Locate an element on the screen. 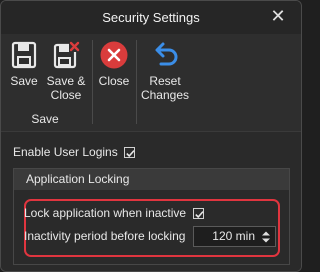  title-bar: Security Settings ✕ is located at coordinates (151, 17).